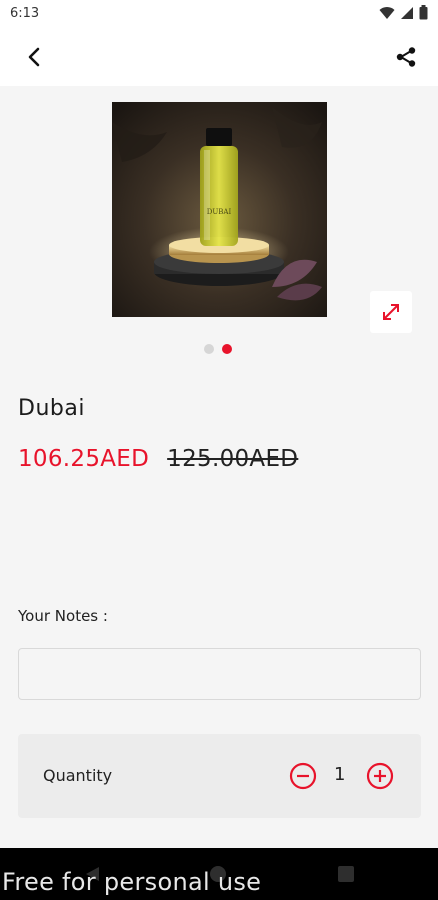 This screenshot has width=438, height=900. What do you see at coordinates (78, 775) in the screenshot?
I see `quantity-label: Quantity` at bounding box center [78, 775].